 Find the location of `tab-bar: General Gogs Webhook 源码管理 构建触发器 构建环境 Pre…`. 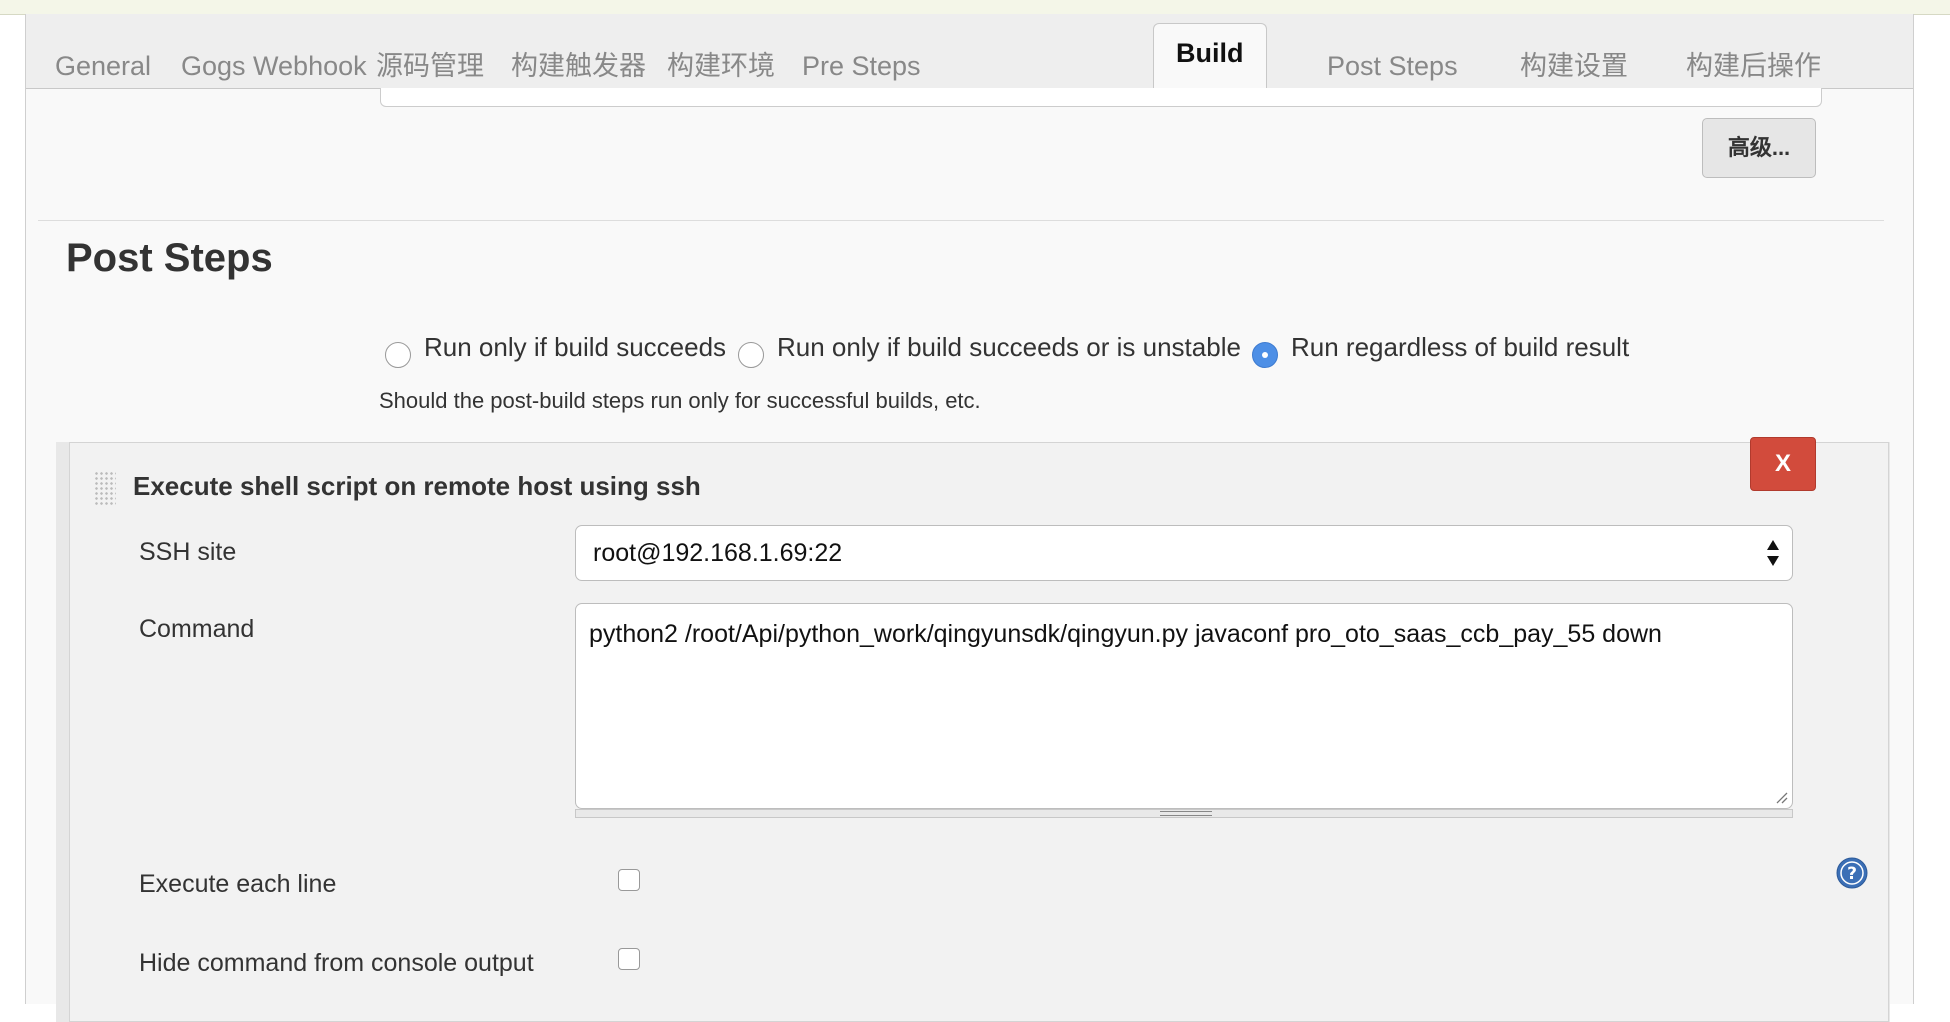

tab-bar: General Gogs Webhook 源码管理 构建触发器 构建环境 Pre… is located at coordinates (969, 51).